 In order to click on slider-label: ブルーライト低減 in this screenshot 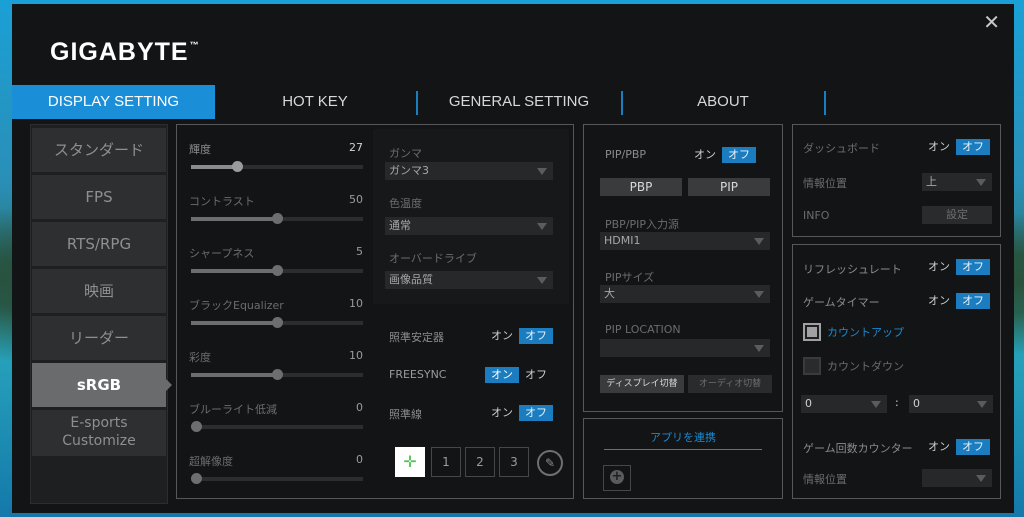, I will do `click(233, 409)`.